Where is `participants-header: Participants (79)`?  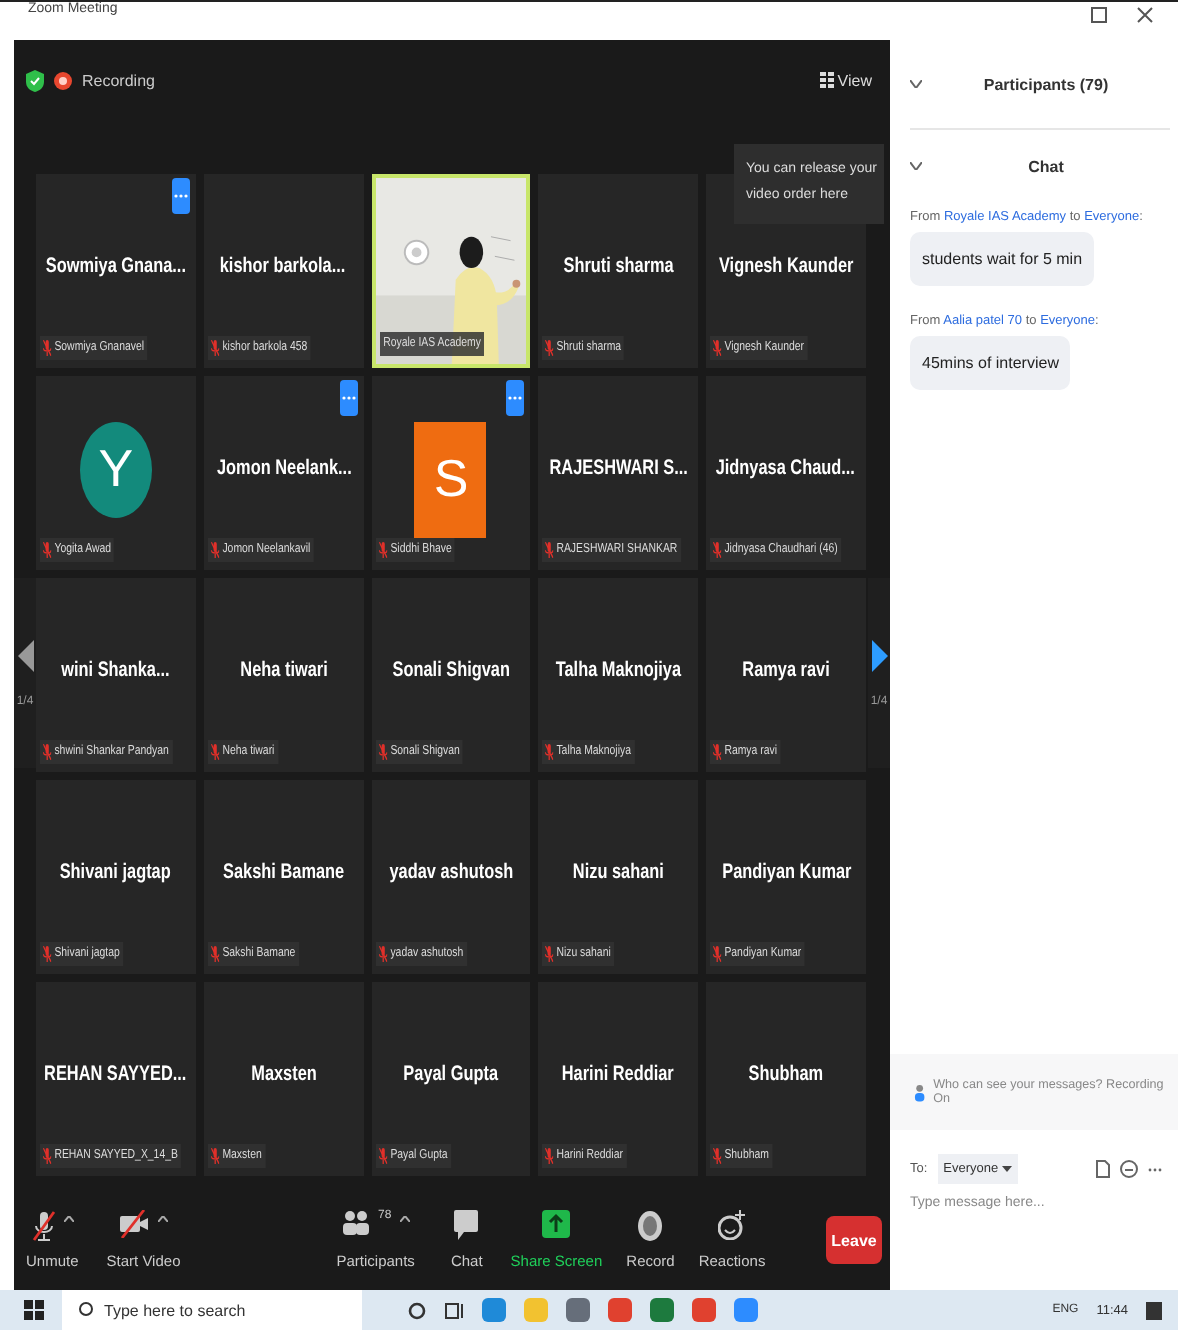
participants-header: Participants (79) is located at coordinates (1040, 85).